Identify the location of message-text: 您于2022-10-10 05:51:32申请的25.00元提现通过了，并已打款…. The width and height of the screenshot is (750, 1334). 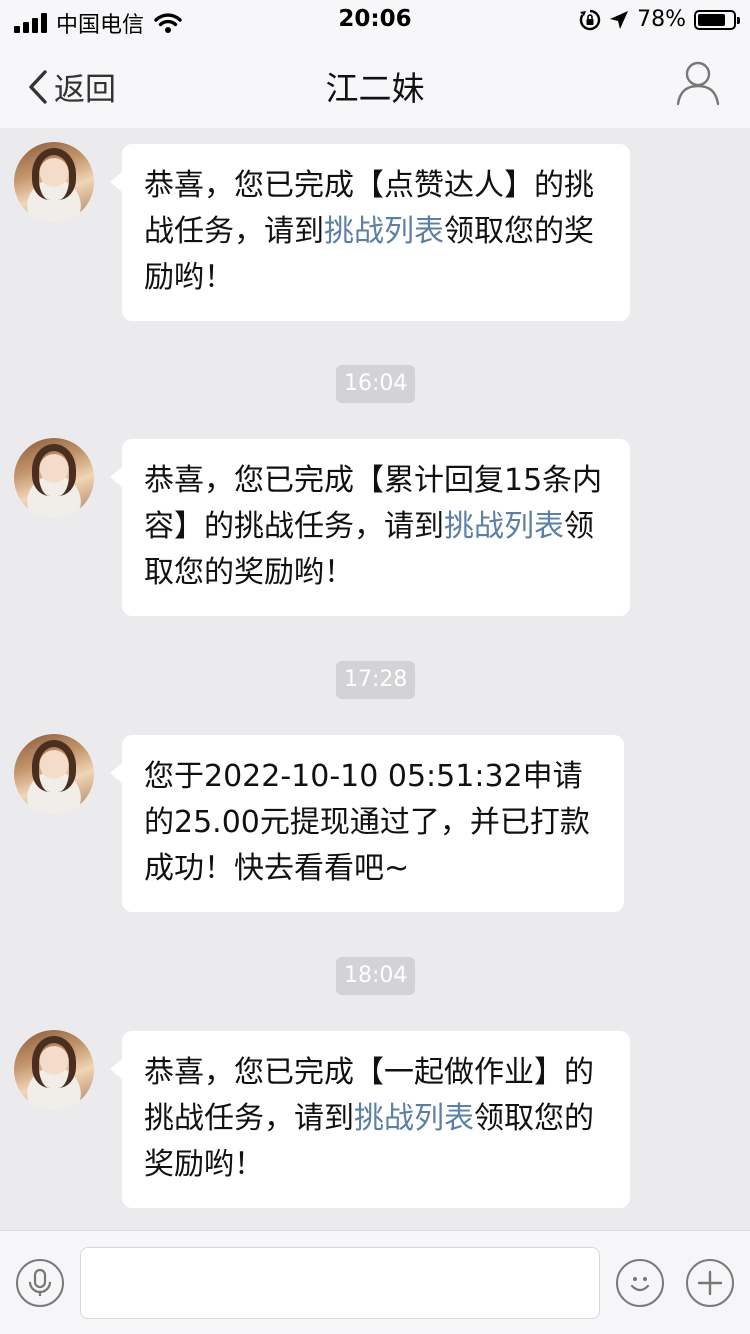
(367, 822).